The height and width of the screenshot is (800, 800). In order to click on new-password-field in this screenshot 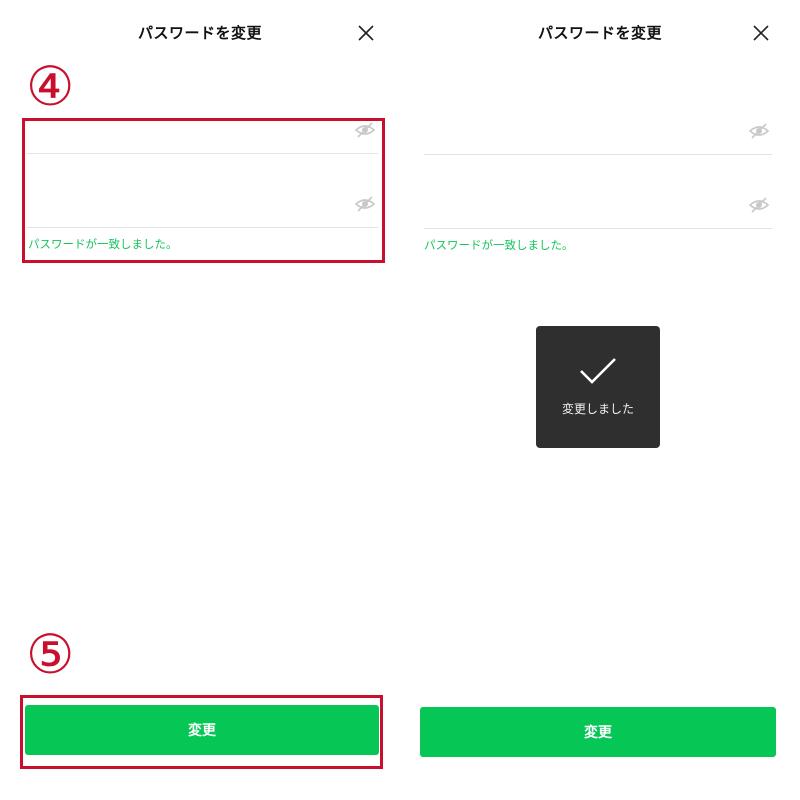, I will do `click(598, 118)`.